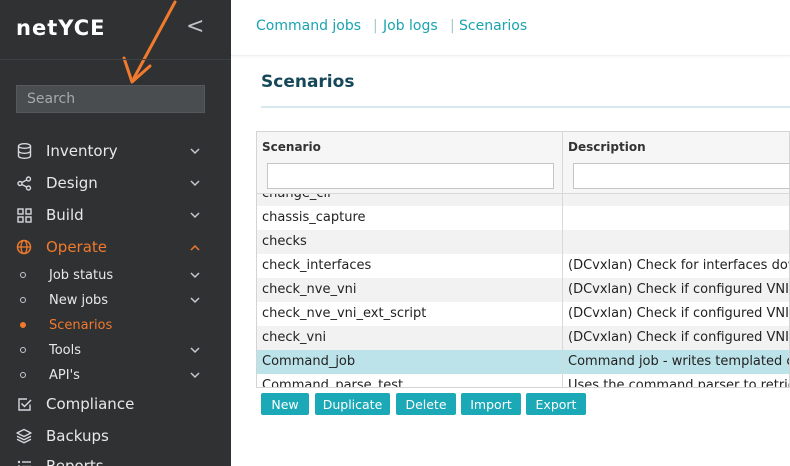  Describe the element at coordinates (24, 404) in the screenshot. I see `checkbox-icon` at that location.